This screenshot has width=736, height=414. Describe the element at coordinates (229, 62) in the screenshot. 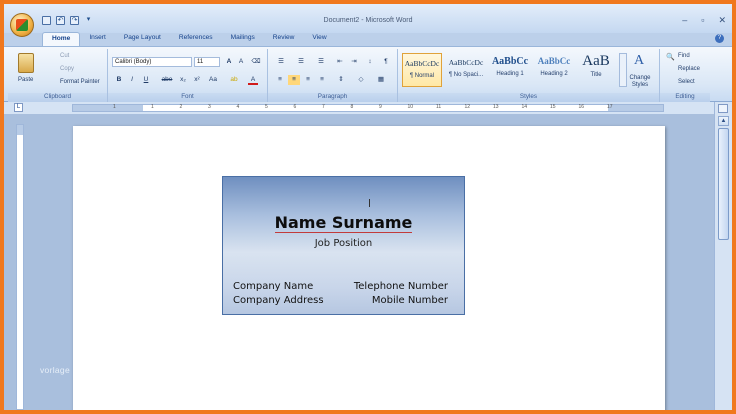

I see `grow-font-button: A` at that location.